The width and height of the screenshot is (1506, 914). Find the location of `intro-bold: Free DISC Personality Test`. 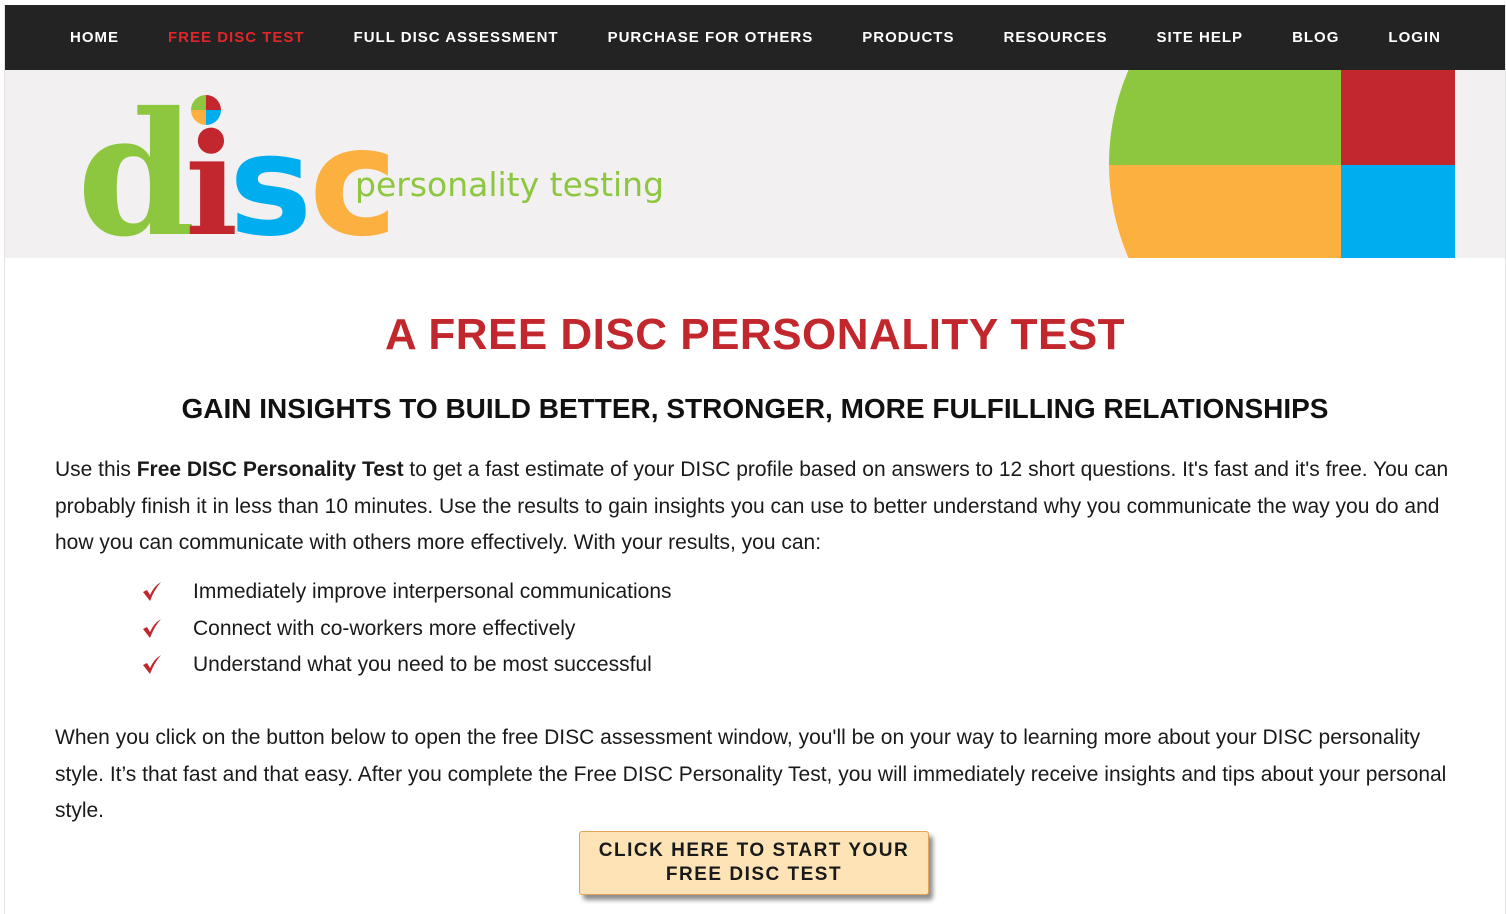

intro-bold: Free DISC Personality Test is located at coordinates (270, 469).